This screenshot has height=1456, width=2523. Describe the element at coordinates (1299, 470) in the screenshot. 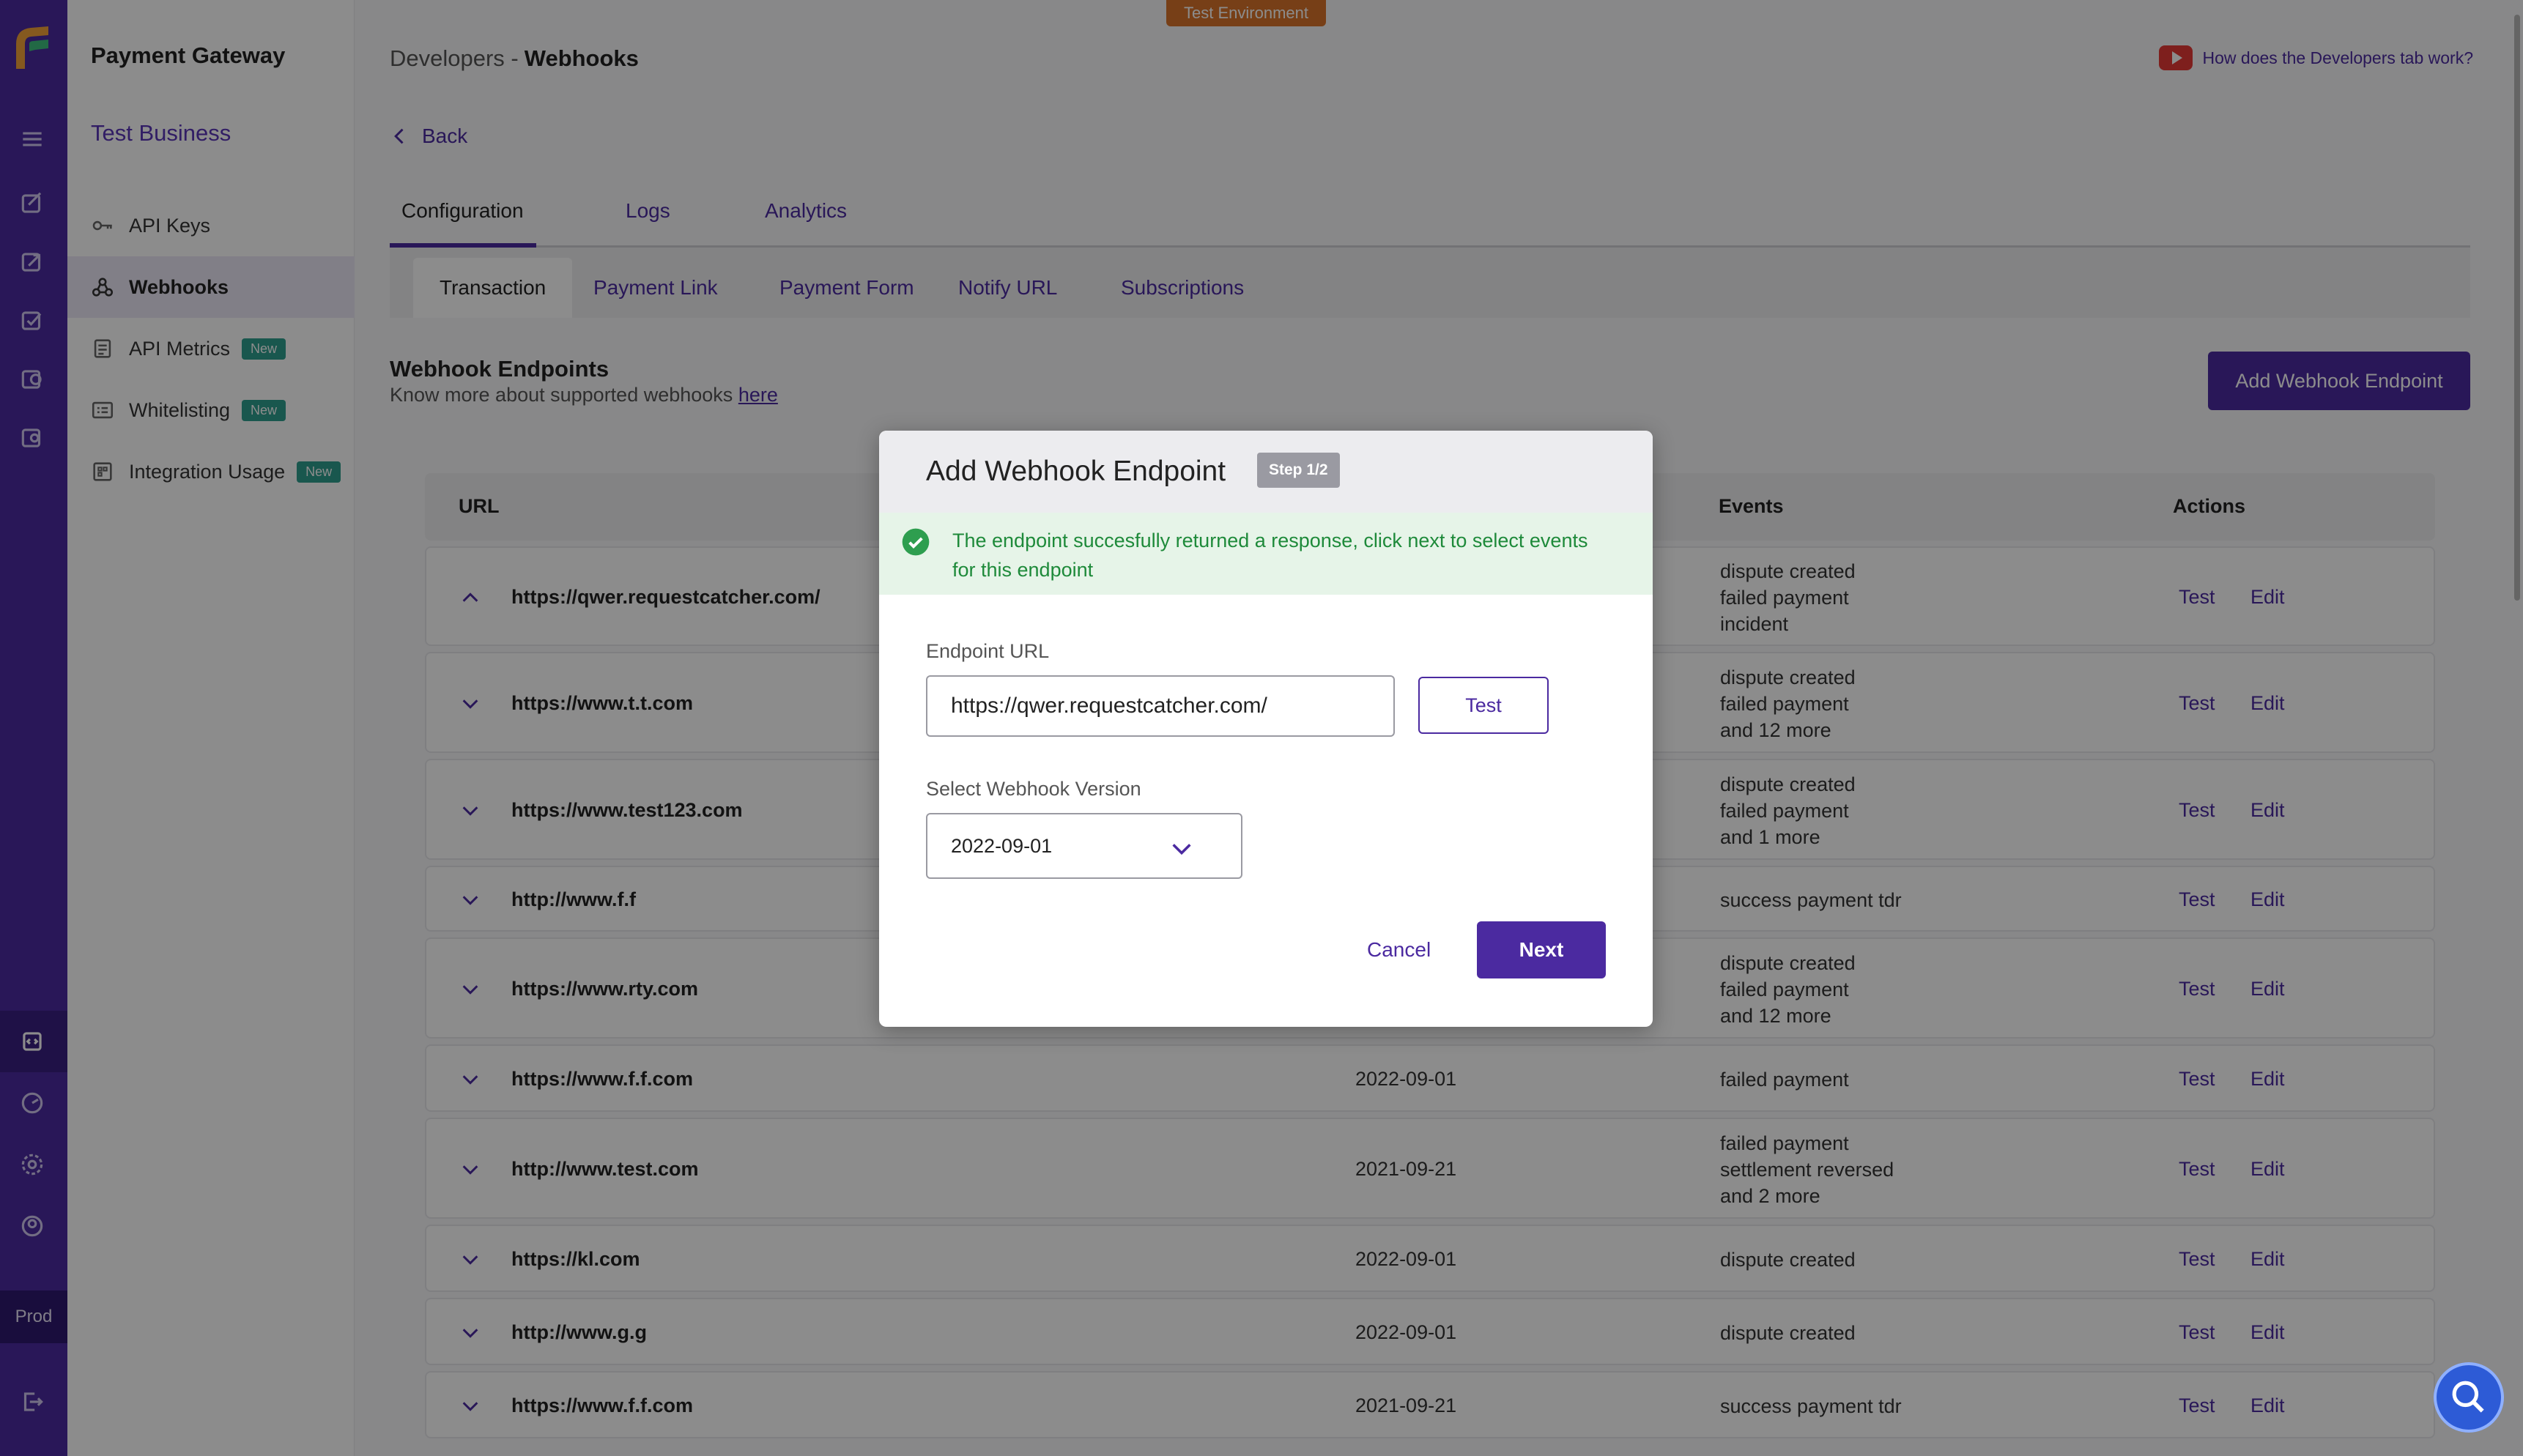

I see `step-badge: Step 1/2` at that location.